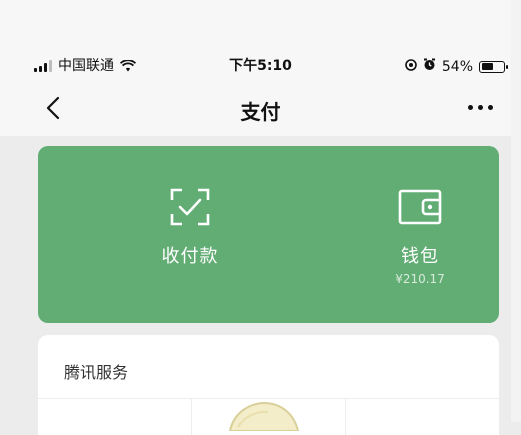 Image resolution: width=521 pixels, height=435 pixels. What do you see at coordinates (260, 25) in the screenshot?
I see `top-blank-area` at bounding box center [260, 25].